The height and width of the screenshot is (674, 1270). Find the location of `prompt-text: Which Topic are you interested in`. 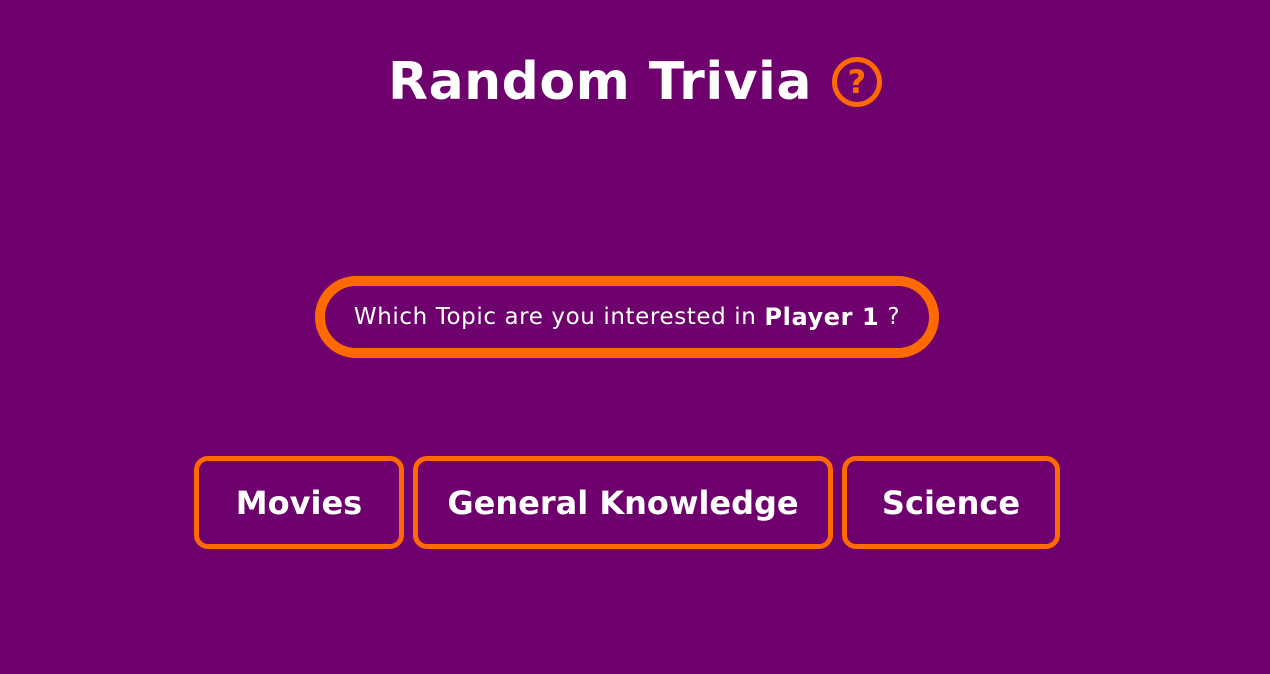

prompt-text: Which Topic are you interested in is located at coordinates (555, 317).